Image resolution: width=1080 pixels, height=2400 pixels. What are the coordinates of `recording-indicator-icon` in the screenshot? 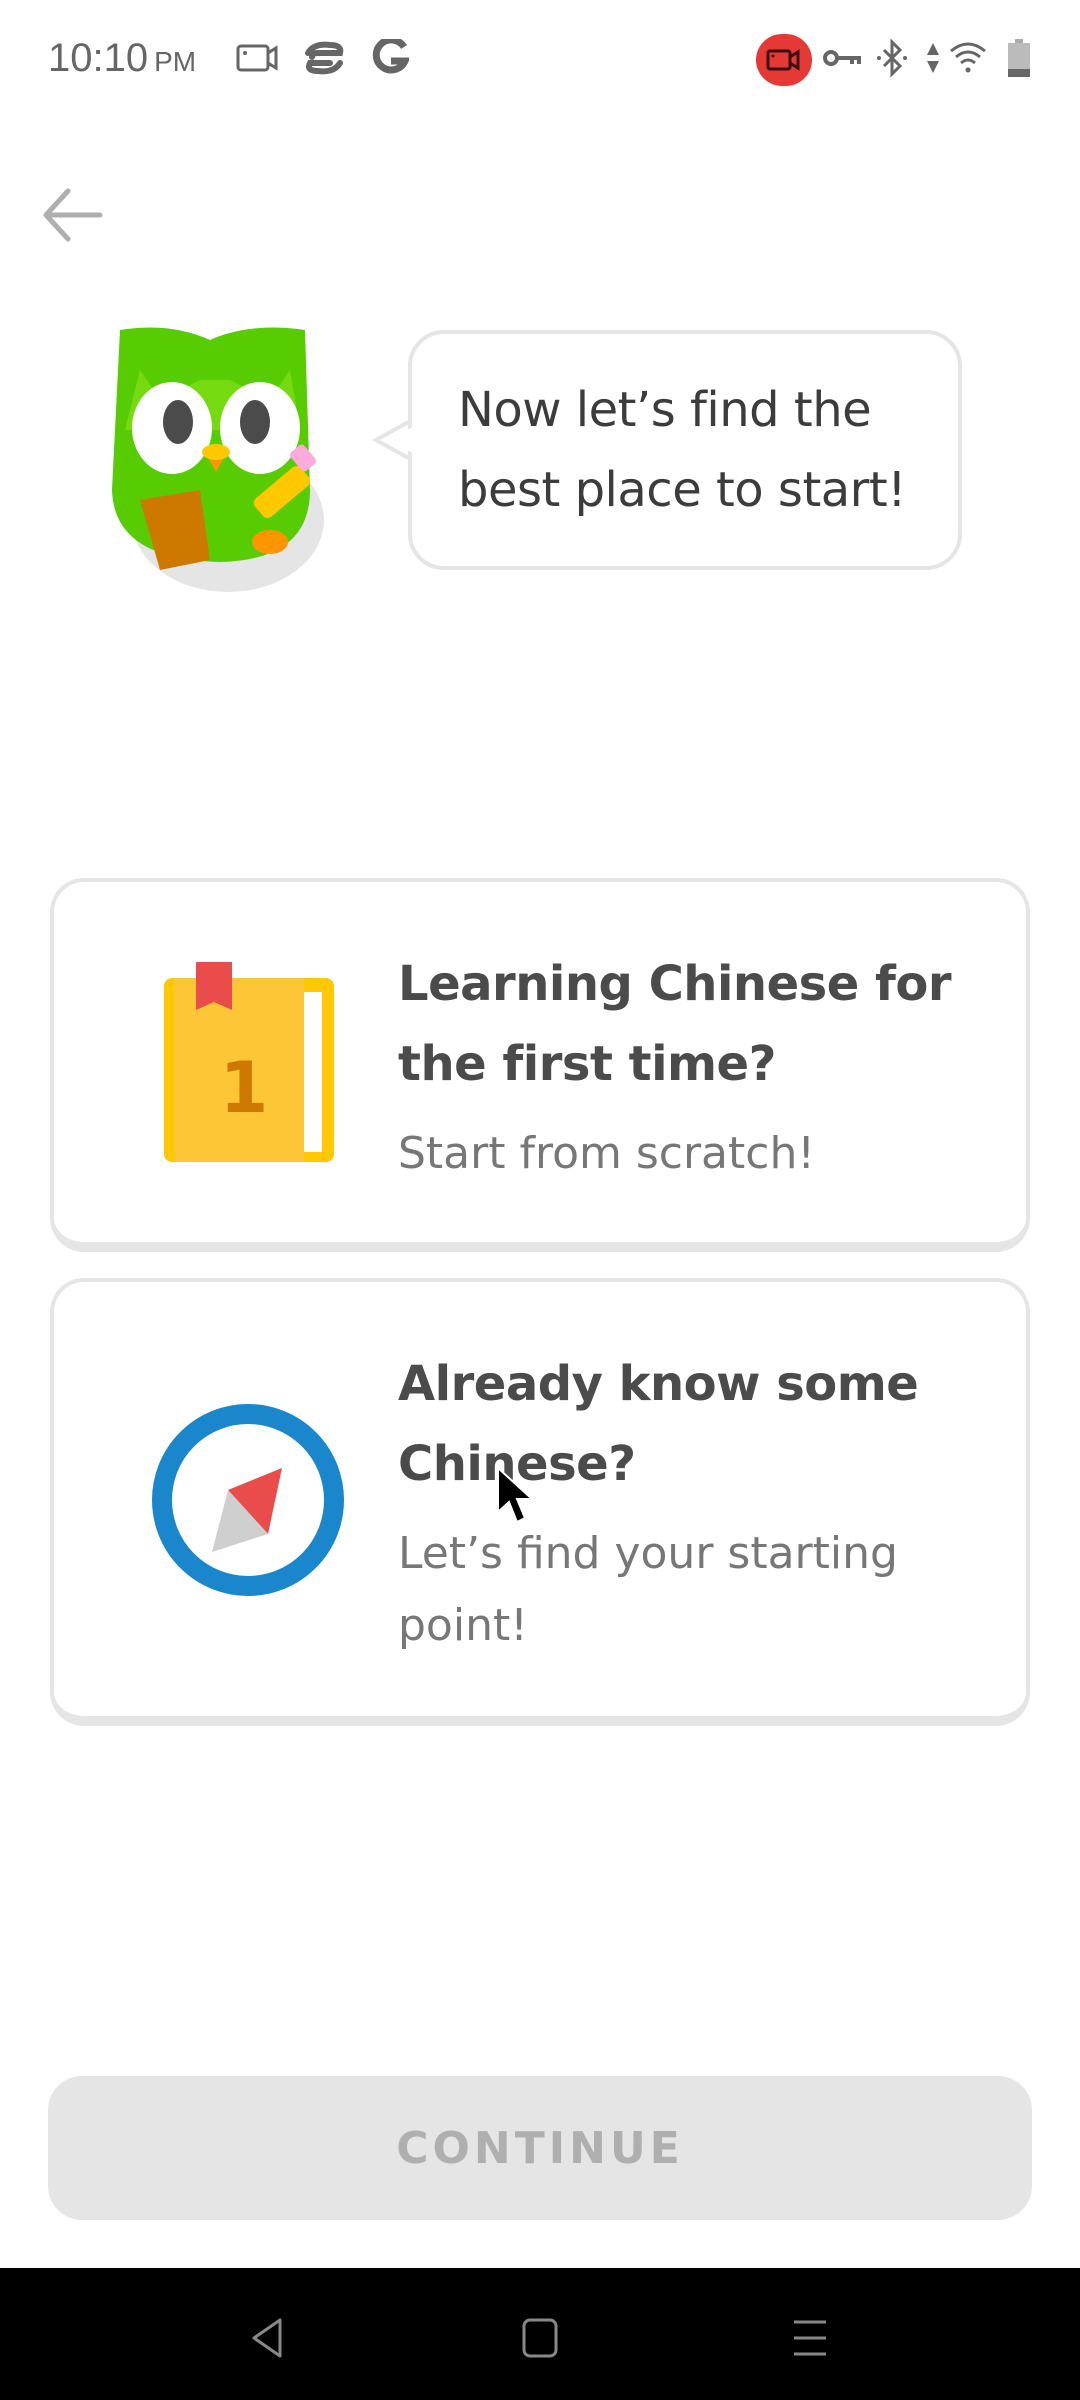 It's located at (784, 60).